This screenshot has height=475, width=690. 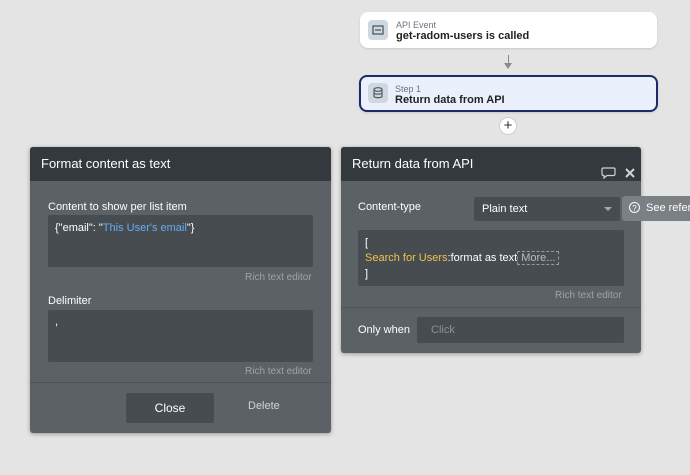 What do you see at coordinates (443, 330) in the screenshot?
I see `only-when-placeholder: Click` at bounding box center [443, 330].